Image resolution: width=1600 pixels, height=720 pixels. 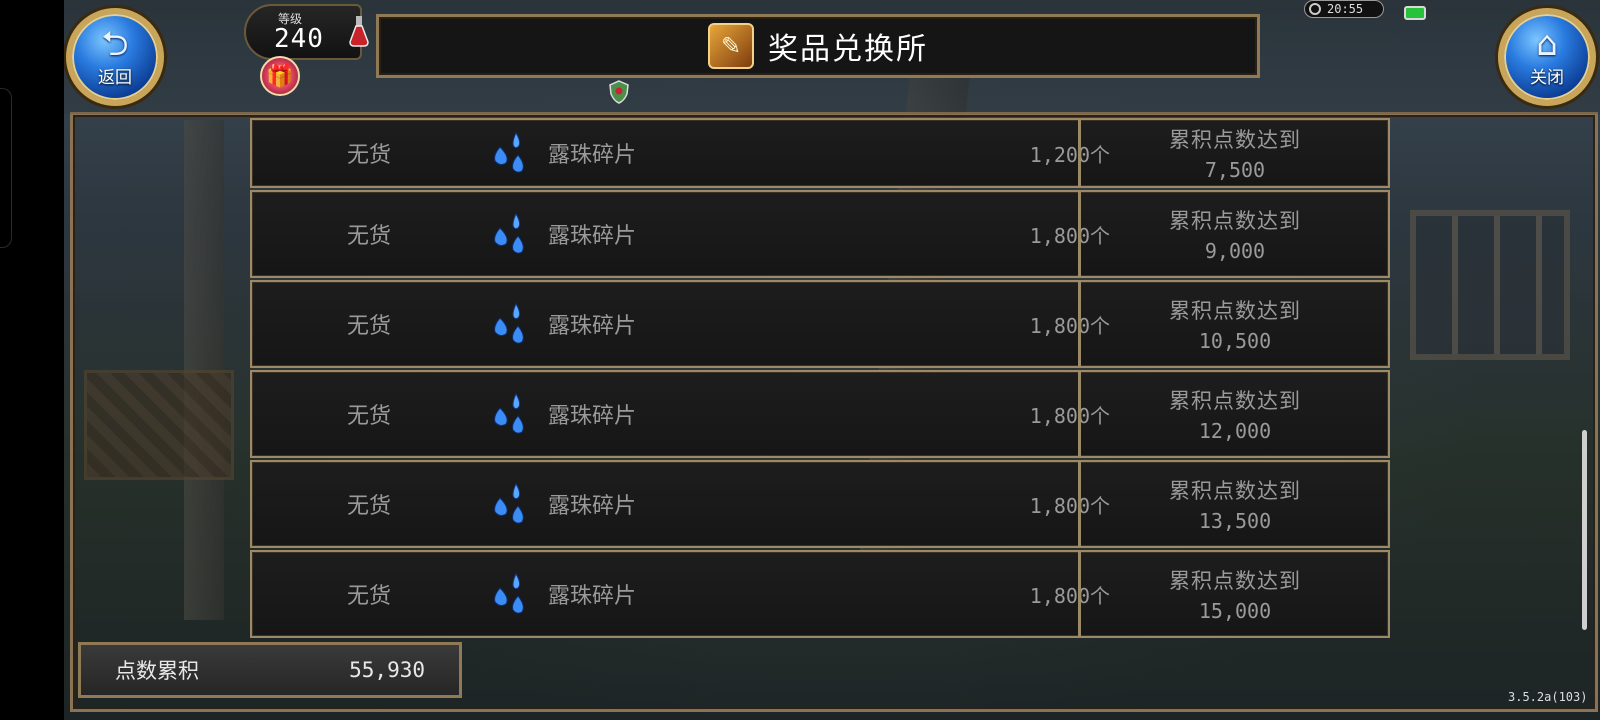 I want to click on title-banner: ✎ 奖品兑换所, so click(x=818, y=46).